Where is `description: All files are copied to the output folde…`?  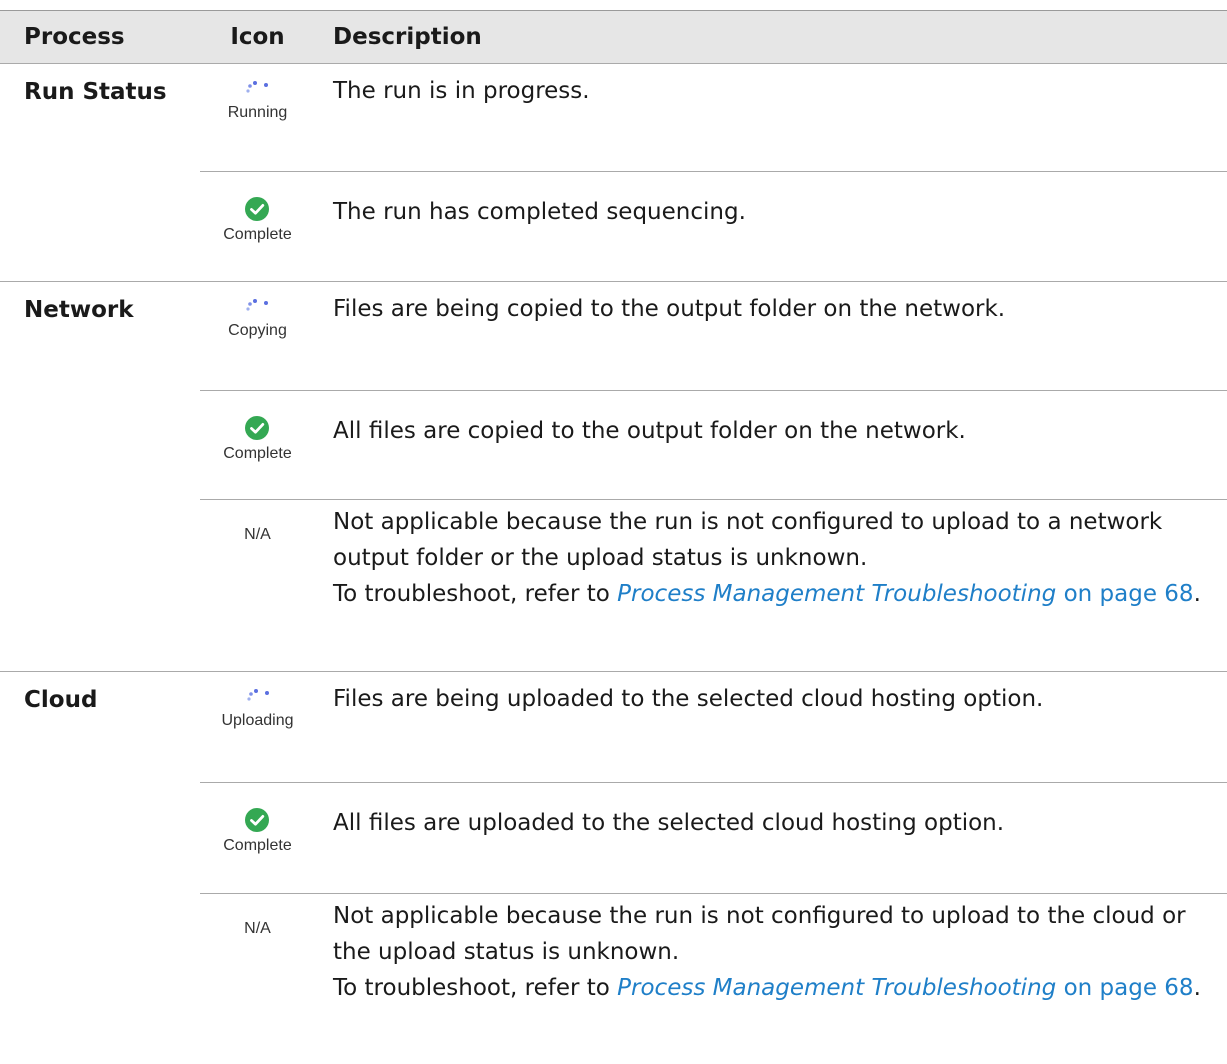 description: All files are copied to the output folde… is located at coordinates (771, 445).